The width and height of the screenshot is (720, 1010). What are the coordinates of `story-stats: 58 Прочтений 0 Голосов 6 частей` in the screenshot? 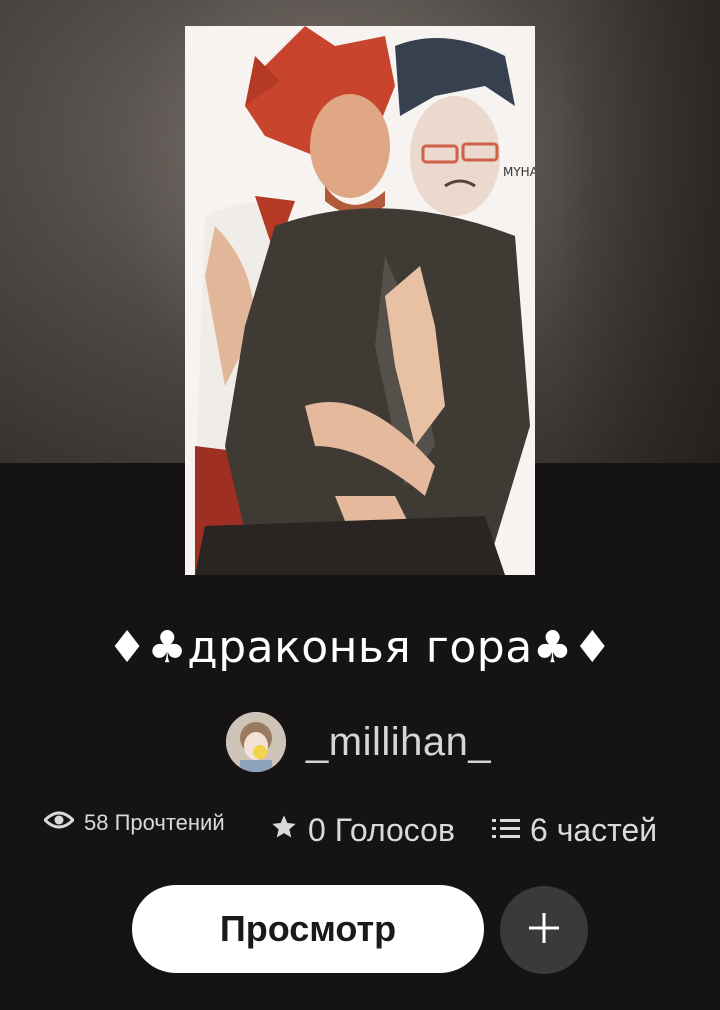 It's located at (368, 830).